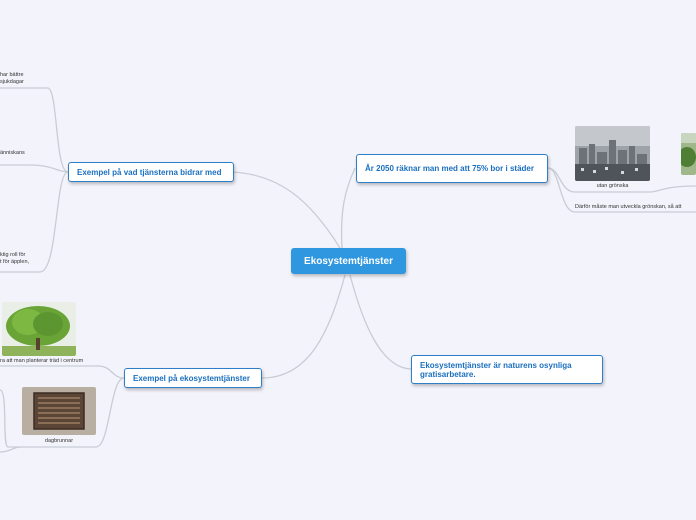  What do you see at coordinates (34, 168) in the screenshot?
I see `link-leaf-humans` at bounding box center [34, 168].